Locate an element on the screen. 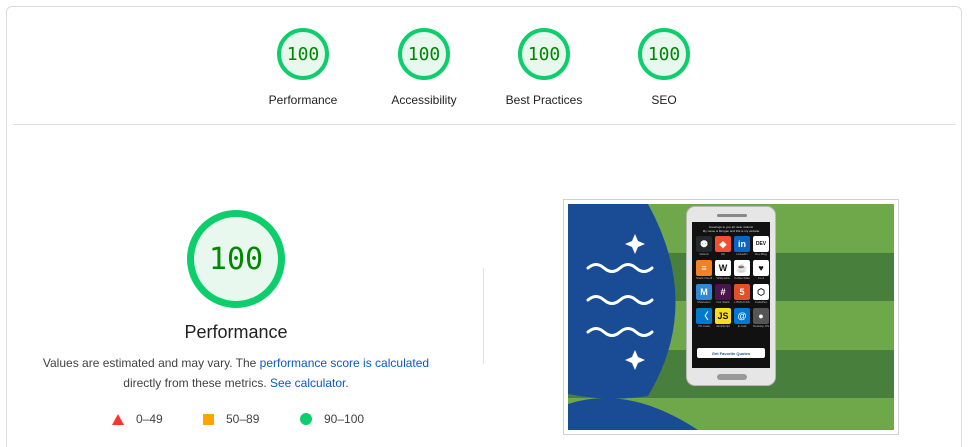 The image size is (968, 447). app-caption: E-mail is located at coordinates (742, 326).